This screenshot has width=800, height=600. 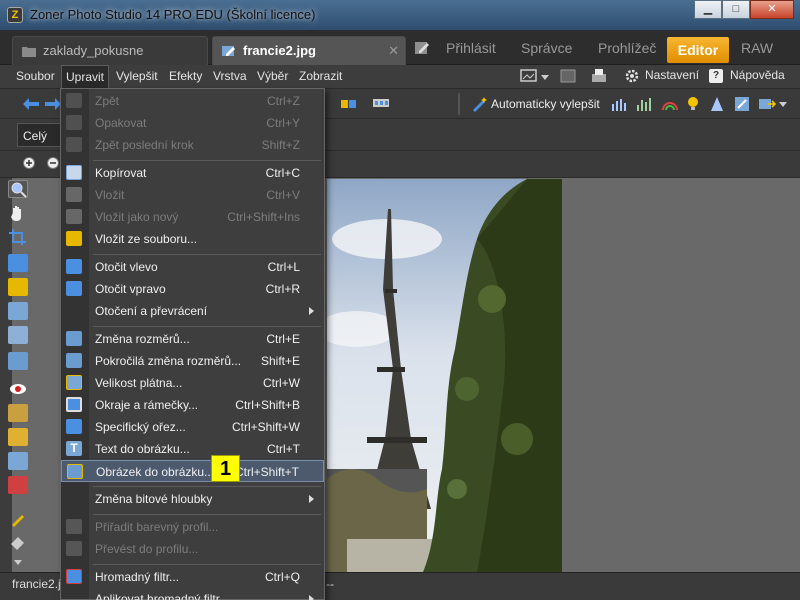 What do you see at coordinates (422, 48) in the screenshot?
I see `edit-mode-icon` at bounding box center [422, 48].